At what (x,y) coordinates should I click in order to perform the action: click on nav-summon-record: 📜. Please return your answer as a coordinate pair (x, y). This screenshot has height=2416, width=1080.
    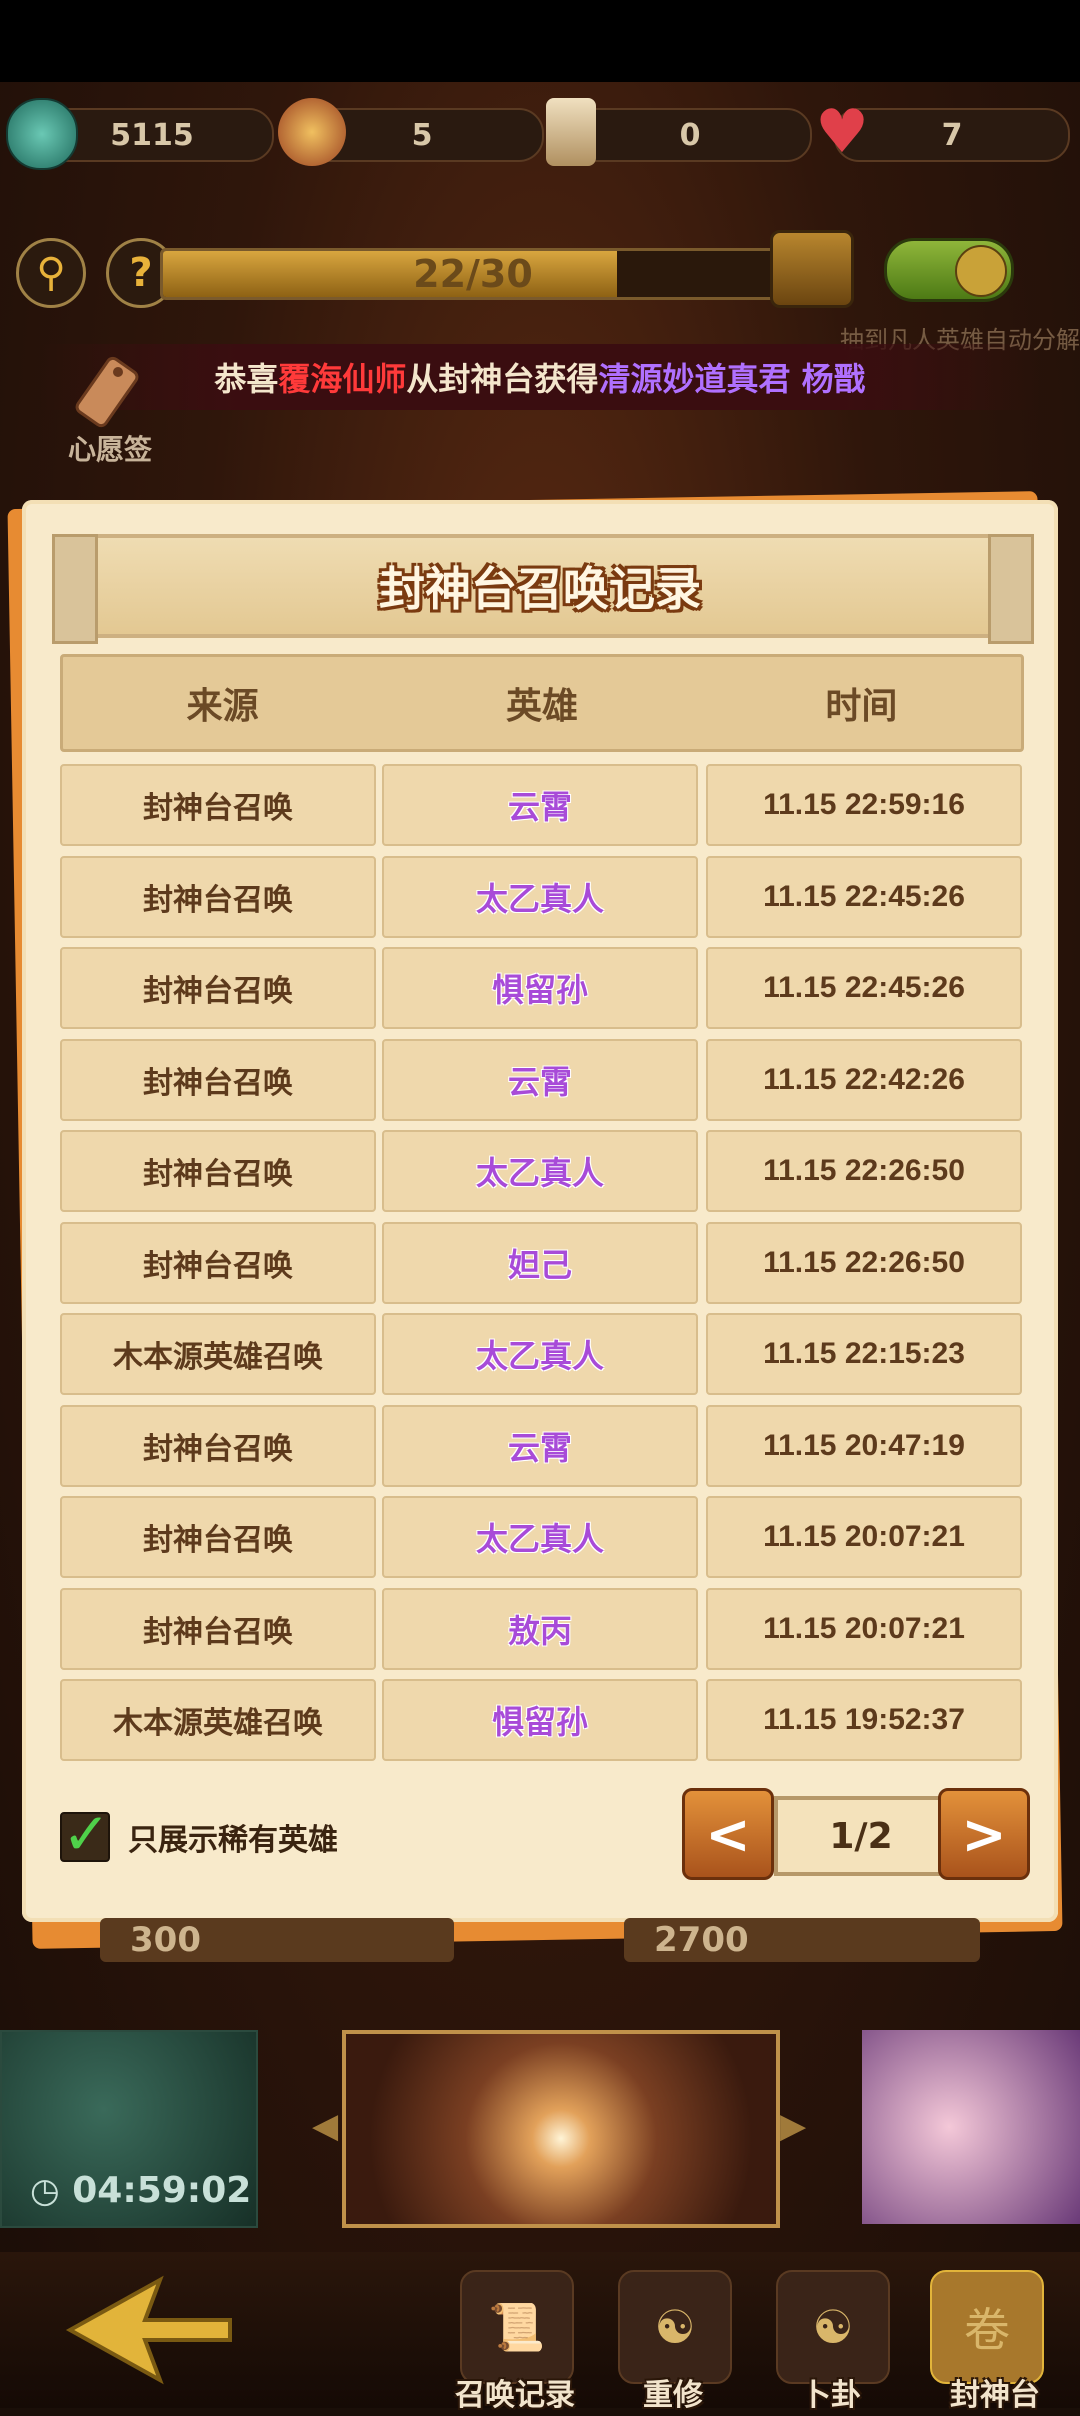
    Looking at the image, I should click on (517, 2327).